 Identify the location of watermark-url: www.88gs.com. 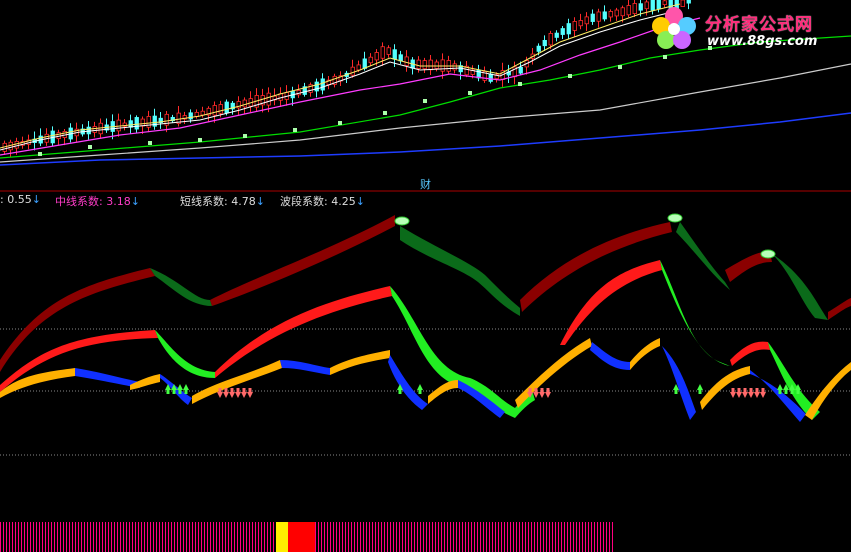
(762, 41).